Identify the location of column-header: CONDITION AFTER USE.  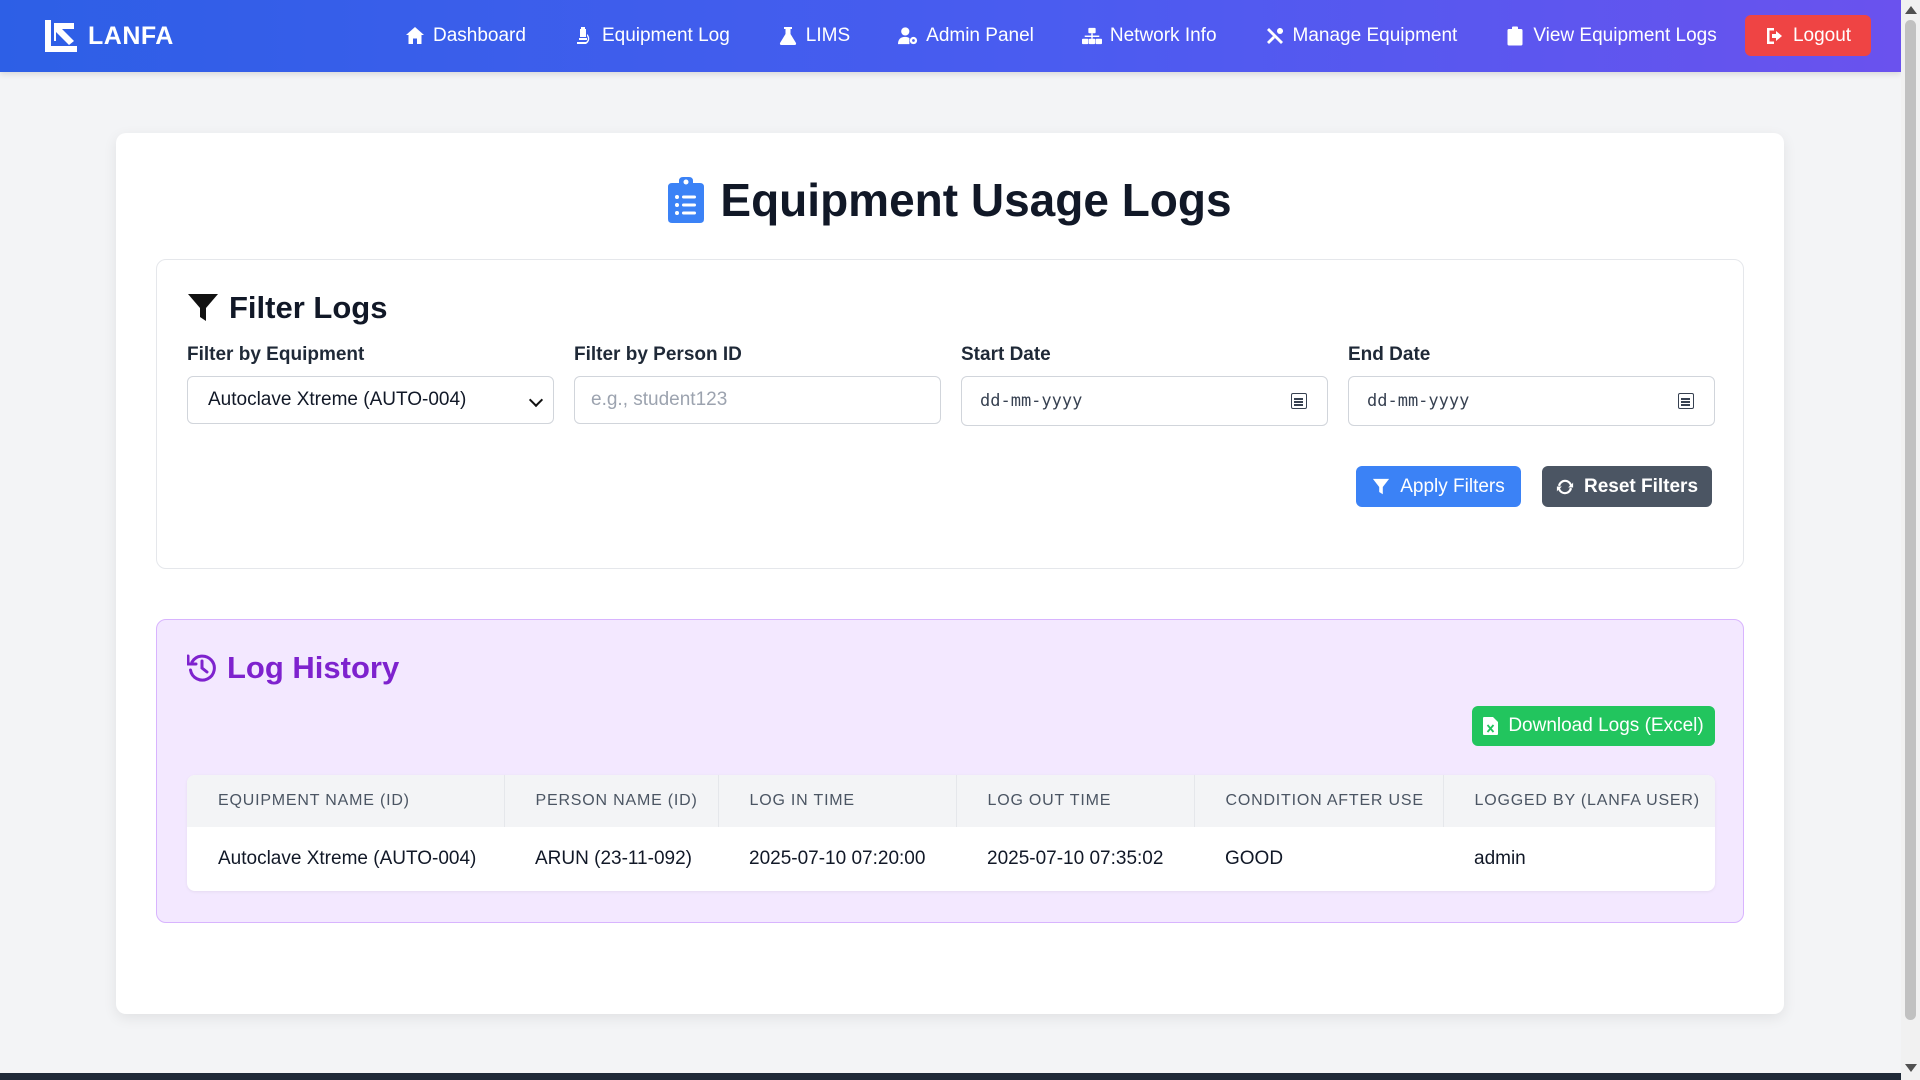
(1319, 801).